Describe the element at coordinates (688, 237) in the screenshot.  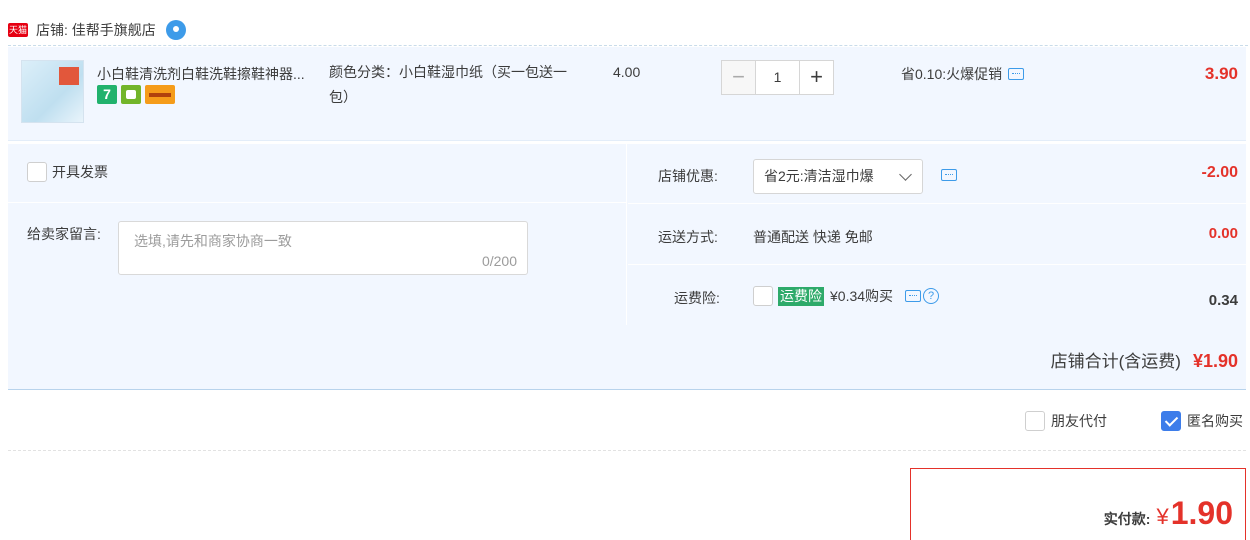
I see `shipping-label: 运送方式:` at that location.